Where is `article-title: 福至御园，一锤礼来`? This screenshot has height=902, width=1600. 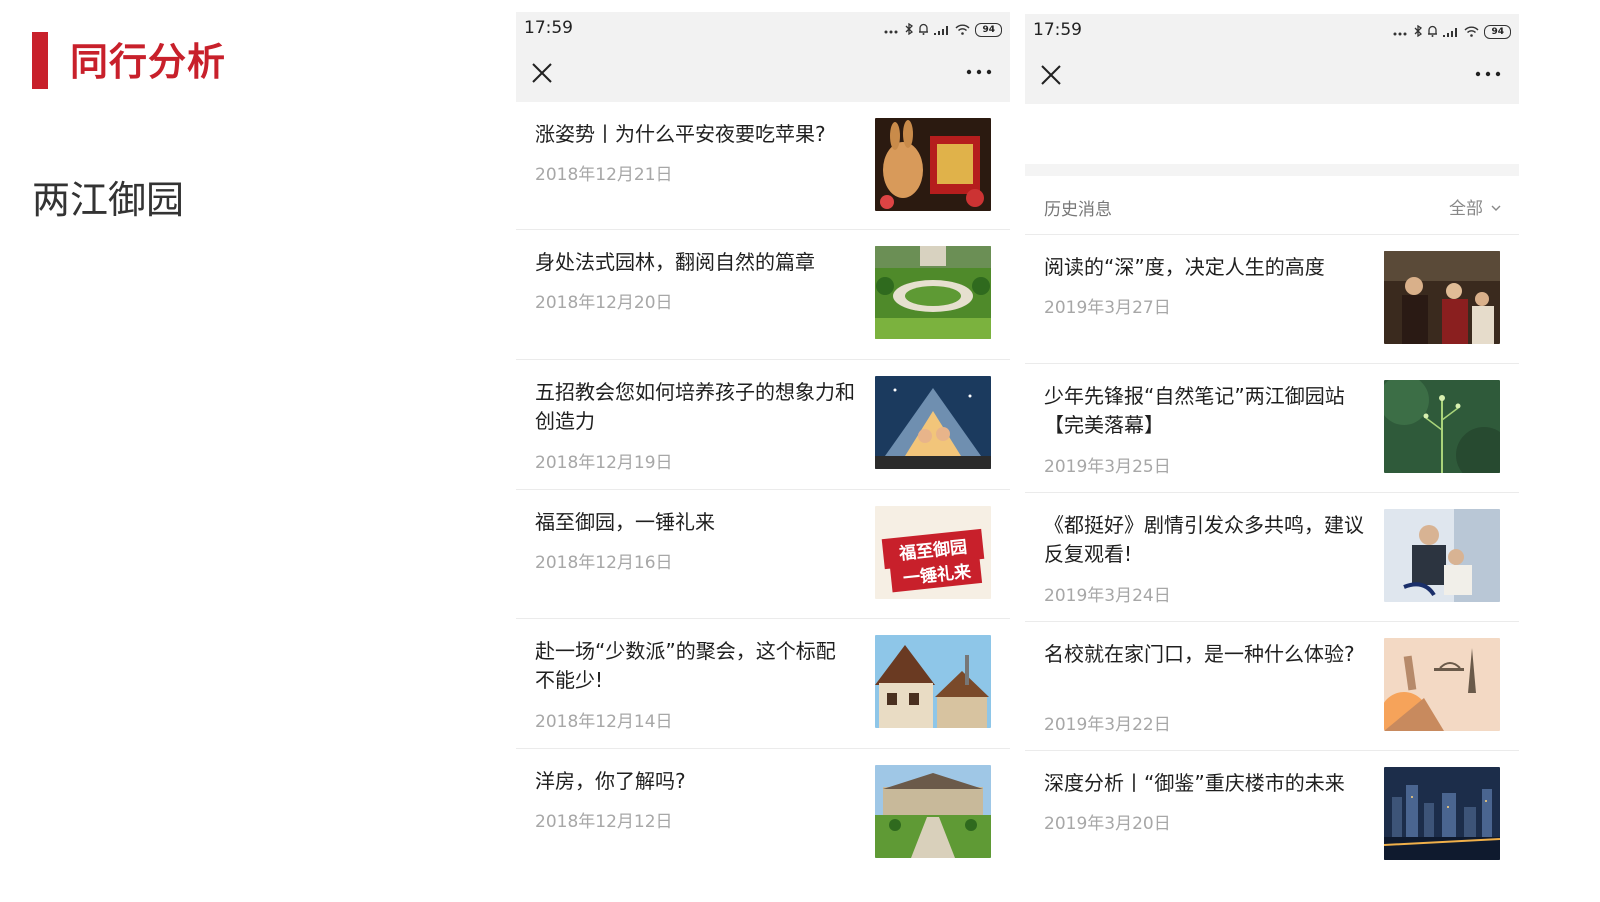 article-title: 福至御园，一锤礼来 is located at coordinates (625, 522).